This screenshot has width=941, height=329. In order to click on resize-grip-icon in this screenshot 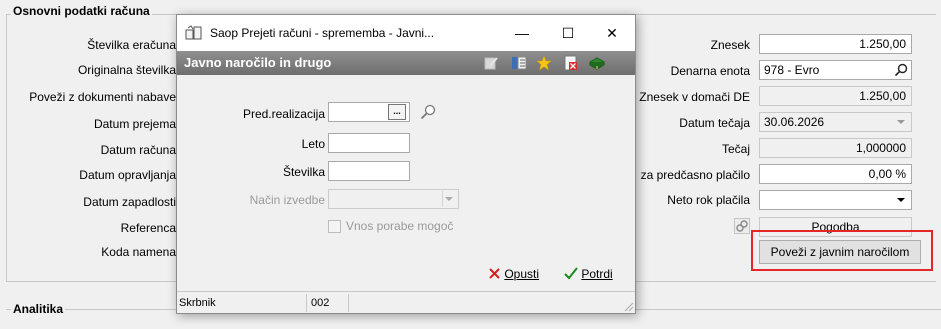, I will do `click(628, 306)`.